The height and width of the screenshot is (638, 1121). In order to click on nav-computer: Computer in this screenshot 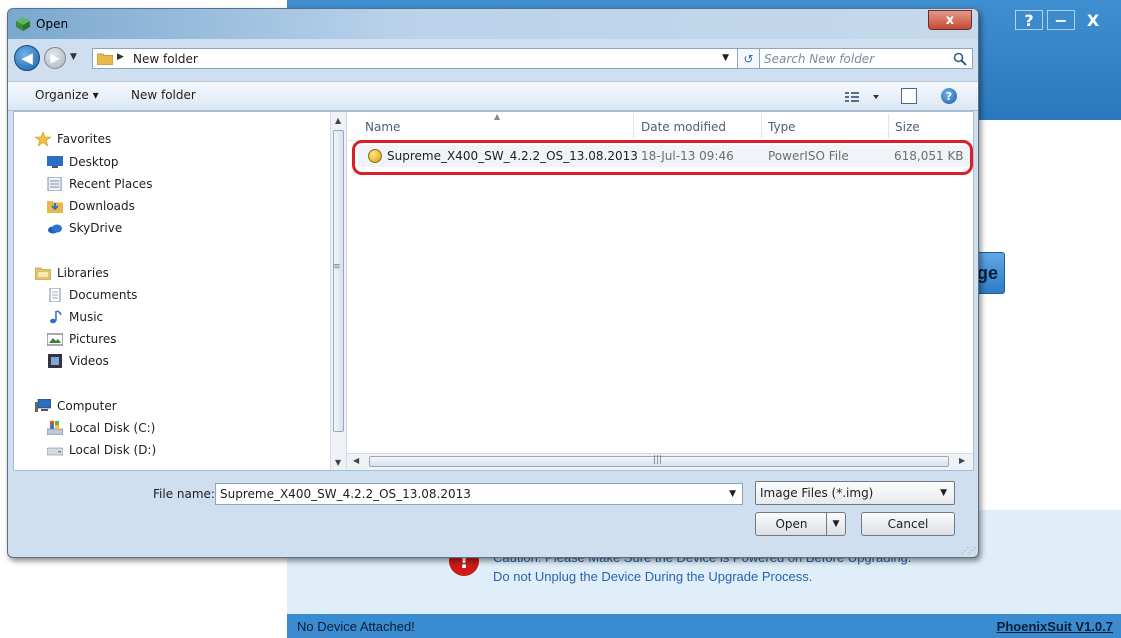, I will do `click(76, 406)`.